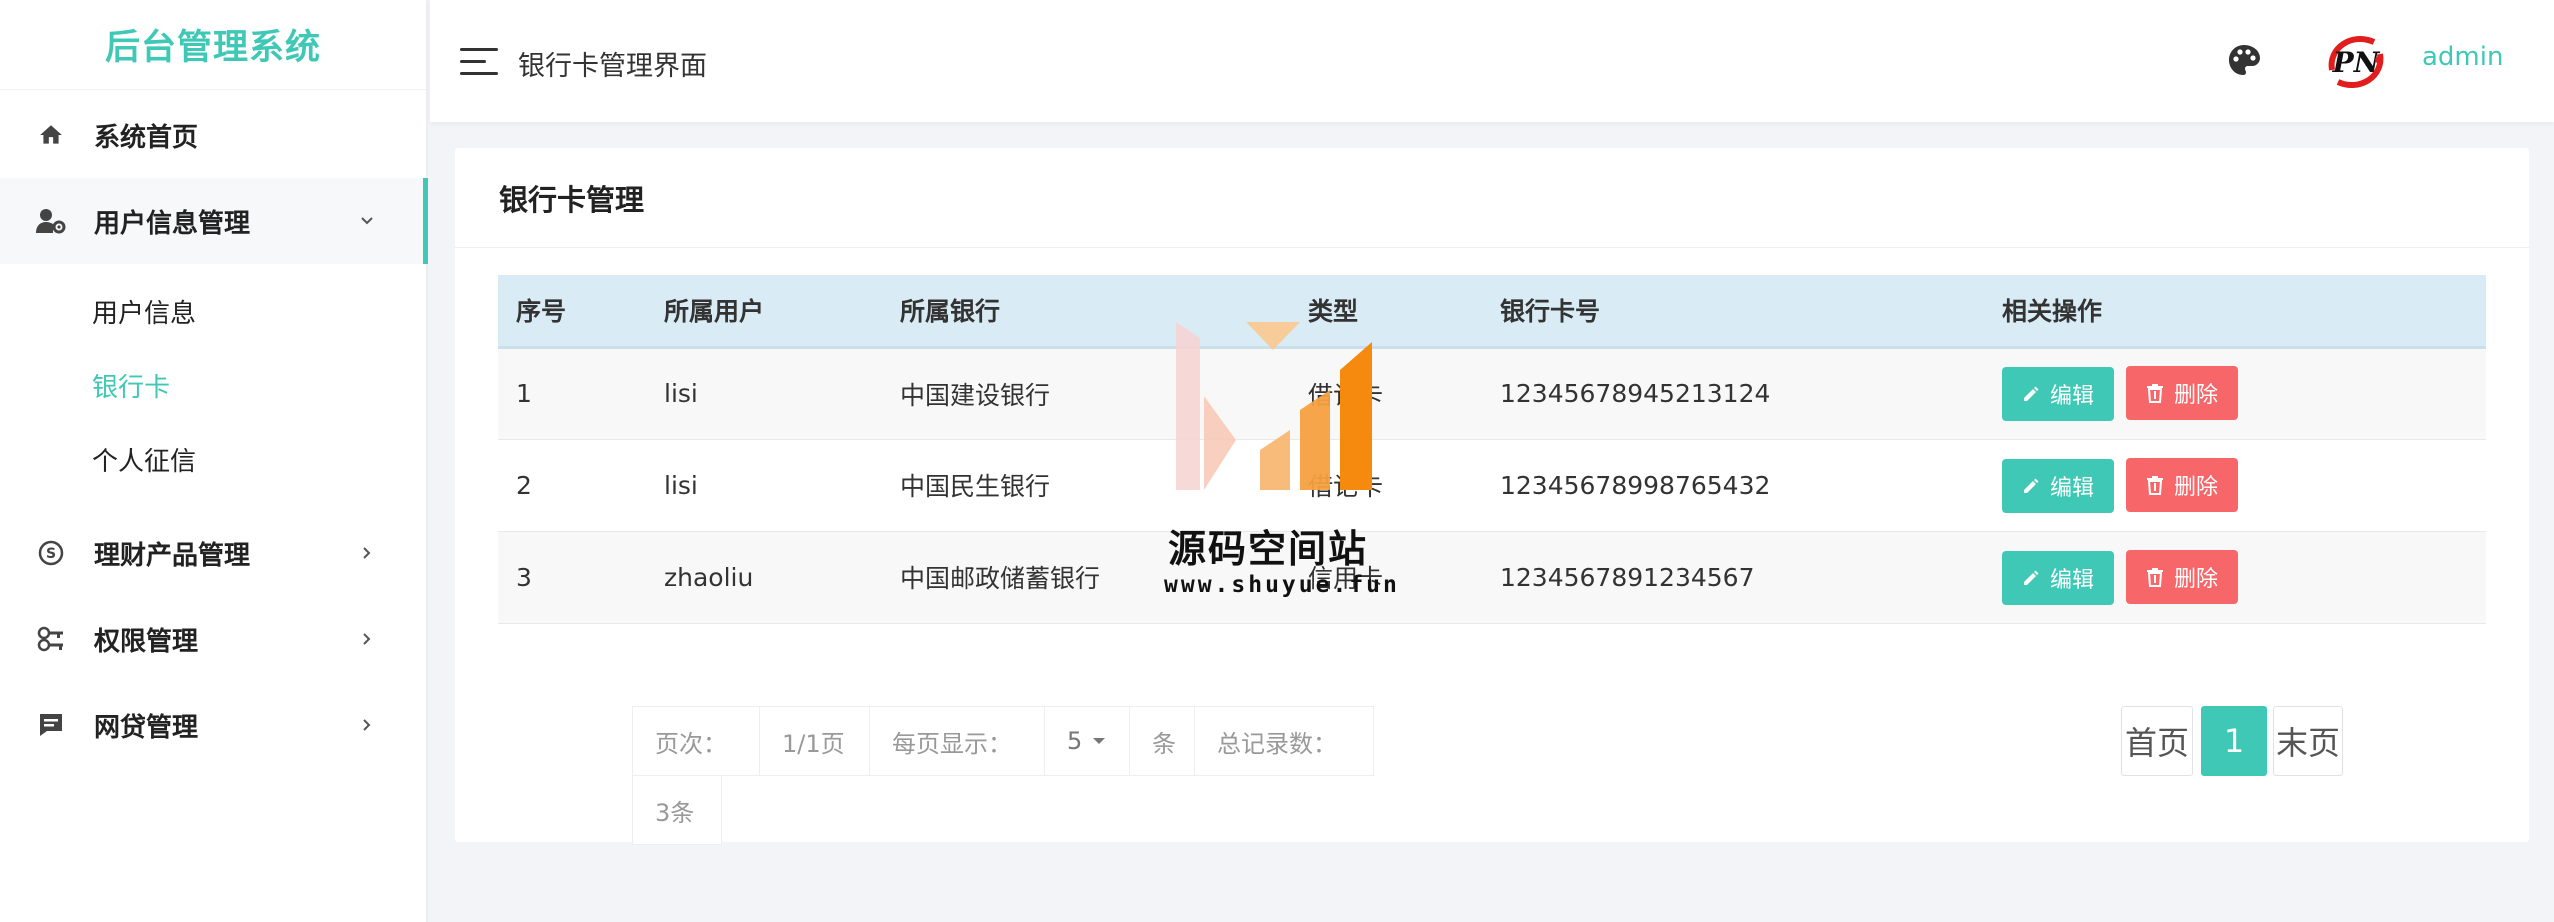 This screenshot has height=922, width=2554. Describe the element at coordinates (1162, 741) in the screenshot. I see `unit-label: 条` at that location.